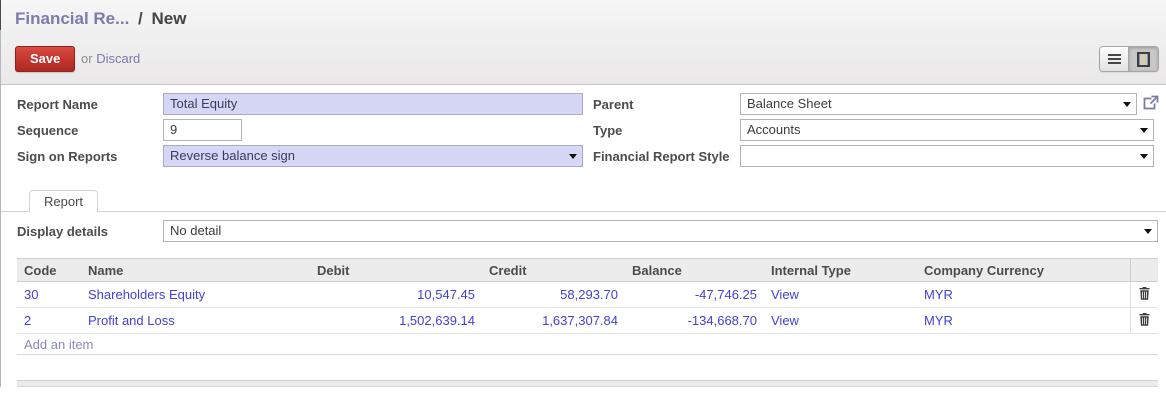  Describe the element at coordinates (694, 294) in the screenshot. I see `cell-balance: -47,746.25` at that location.